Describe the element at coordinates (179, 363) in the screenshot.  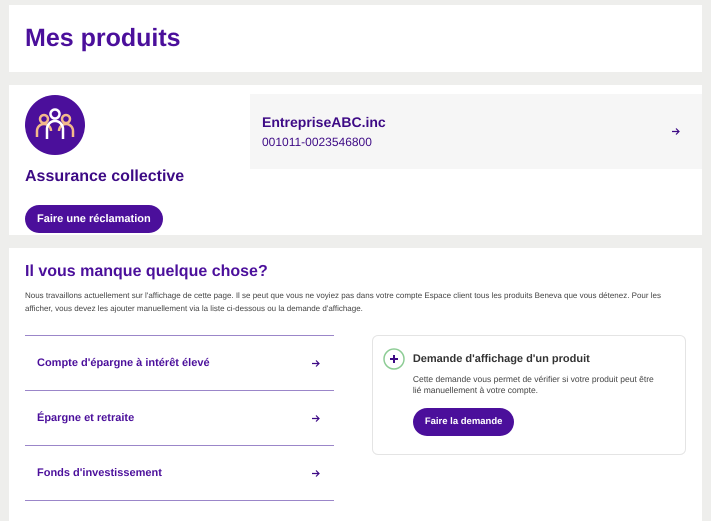
I see `product-link: Compte d'épargne à intérêt élevé` at that location.